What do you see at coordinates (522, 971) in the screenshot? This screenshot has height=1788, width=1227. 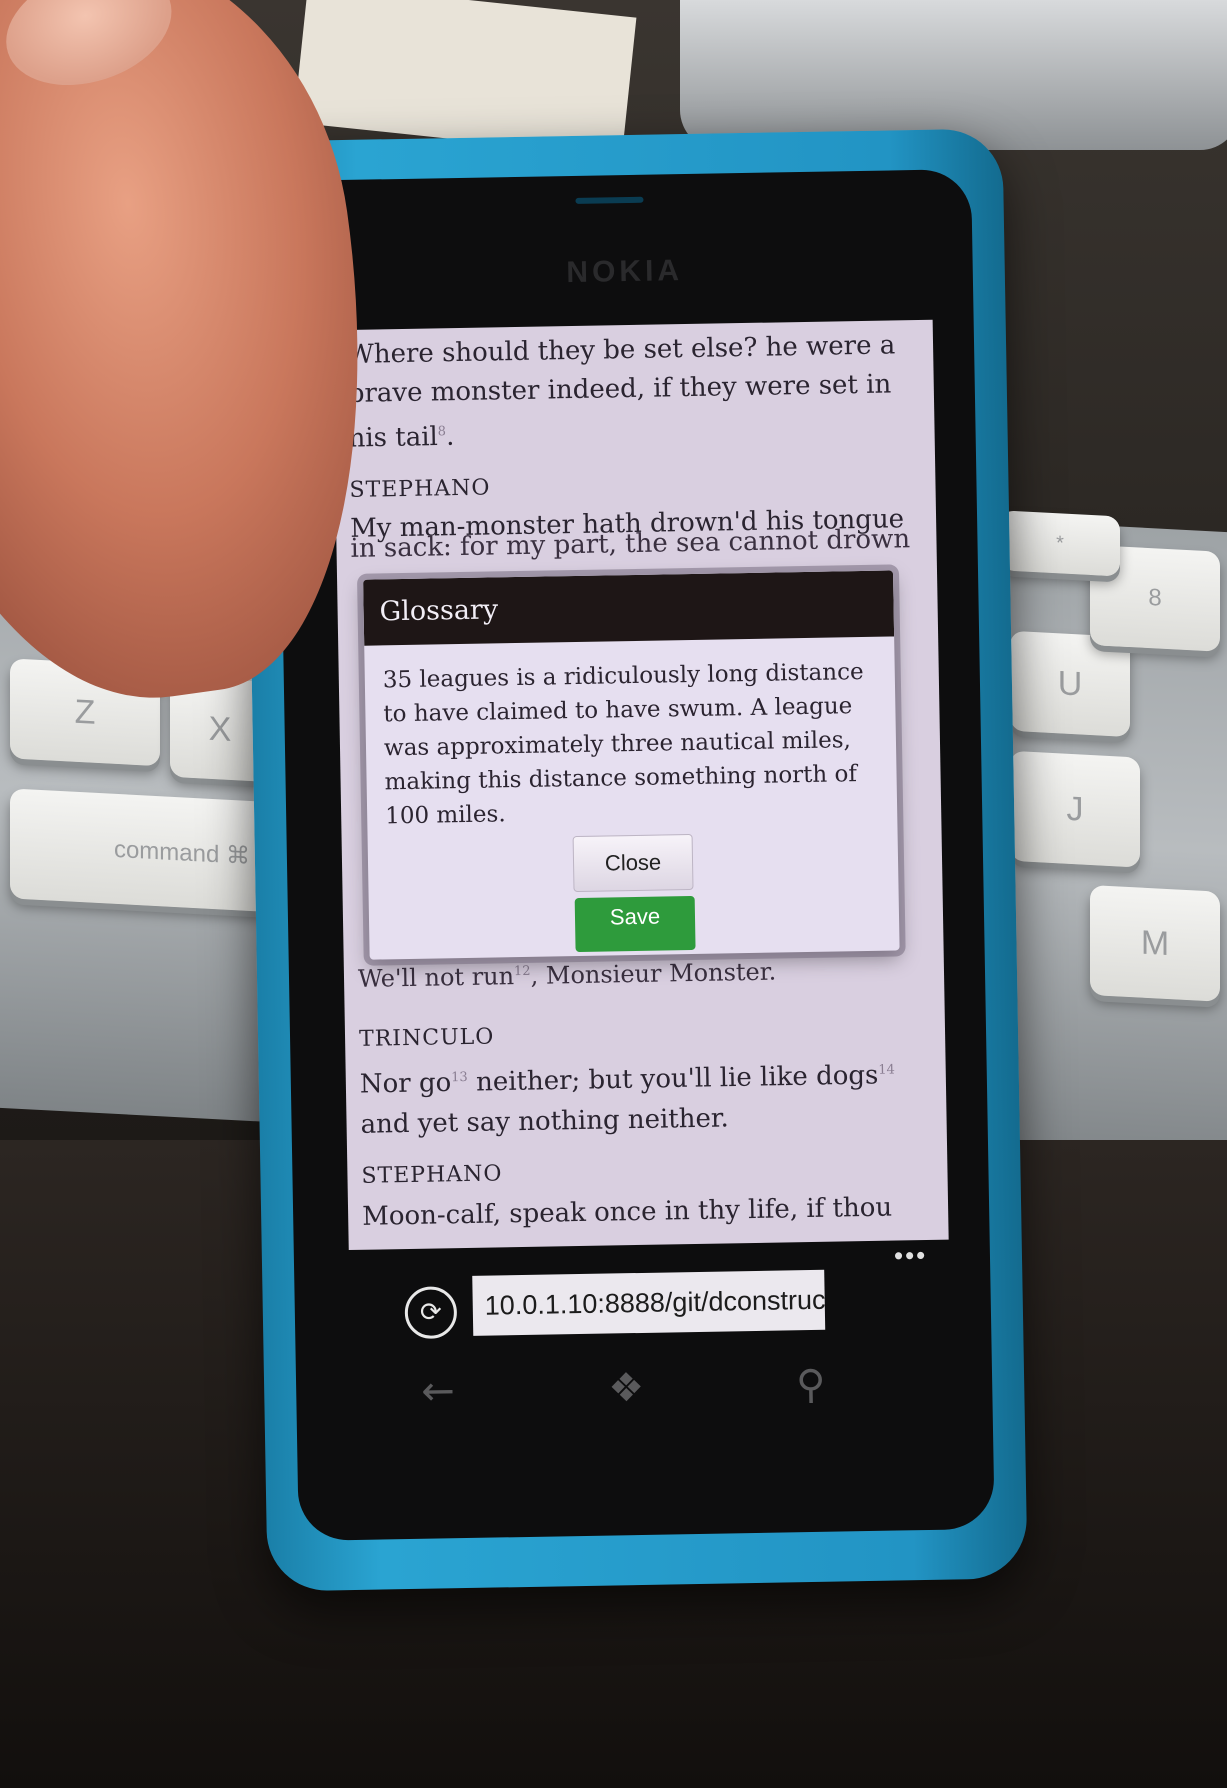 I see `footnote-marker: 12` at bounding box center [522, 971].